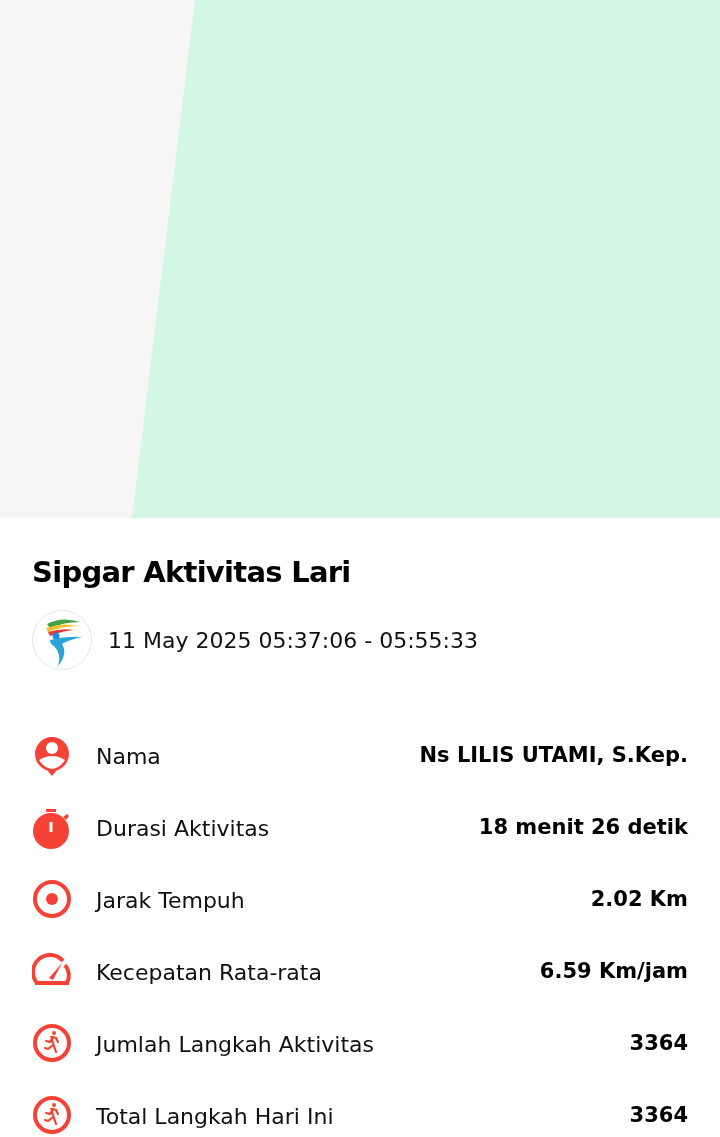  I want to click on stat-label: Jarak Tempuh, so click(170, 900).